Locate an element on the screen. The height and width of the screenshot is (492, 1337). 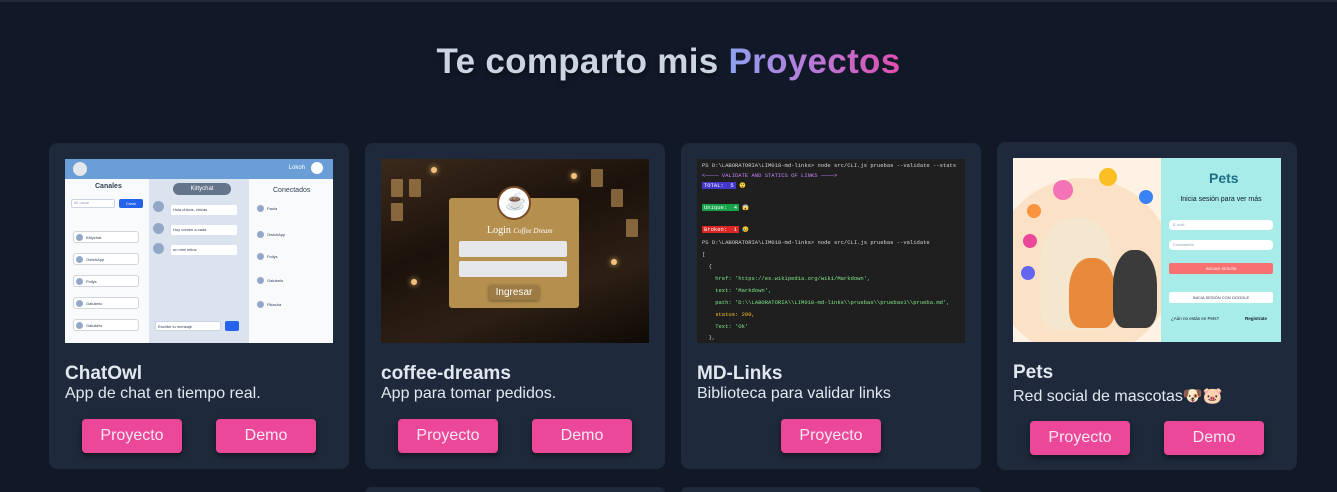
terminal-line: status: 200, is located at coordinates (728, 314).